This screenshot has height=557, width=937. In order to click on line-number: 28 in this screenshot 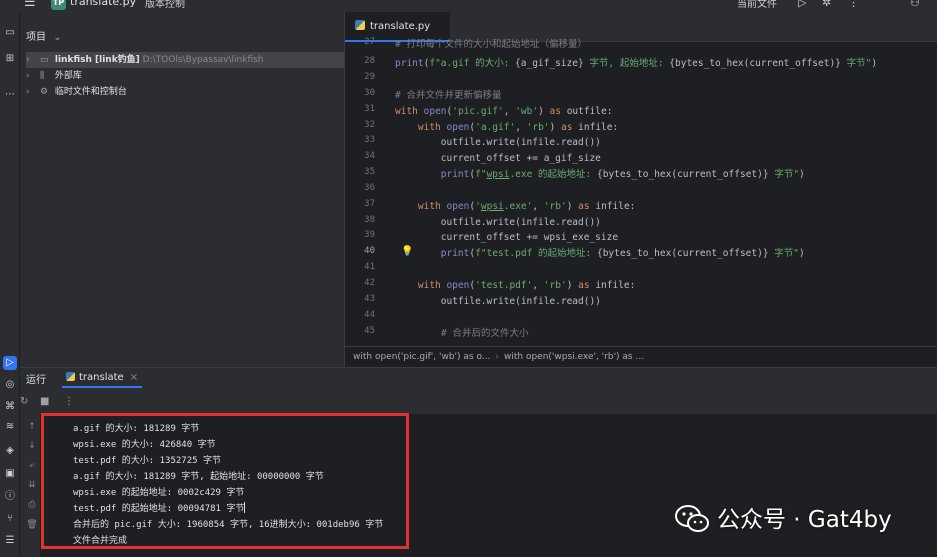, I will do `click(369, 61)`.